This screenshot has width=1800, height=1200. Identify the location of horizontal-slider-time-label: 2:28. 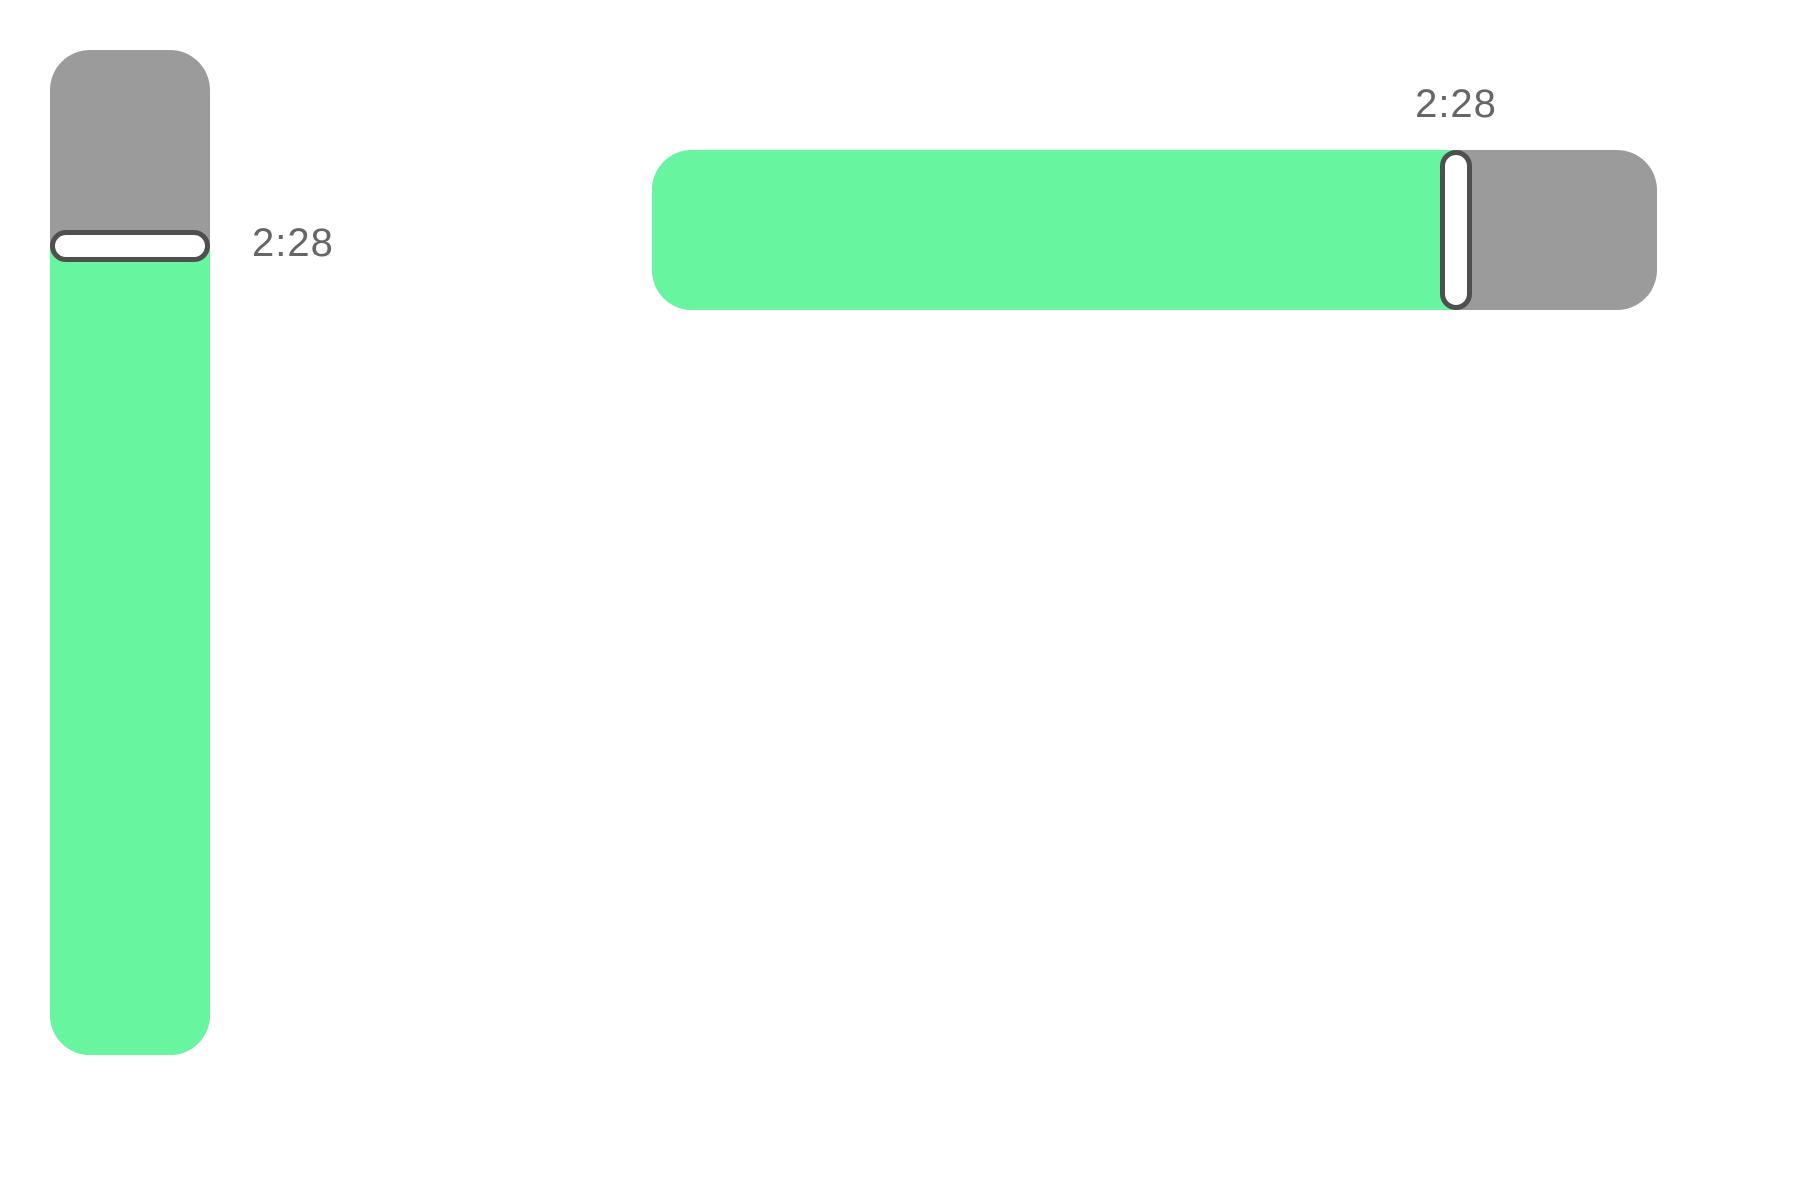
(1456, 104).